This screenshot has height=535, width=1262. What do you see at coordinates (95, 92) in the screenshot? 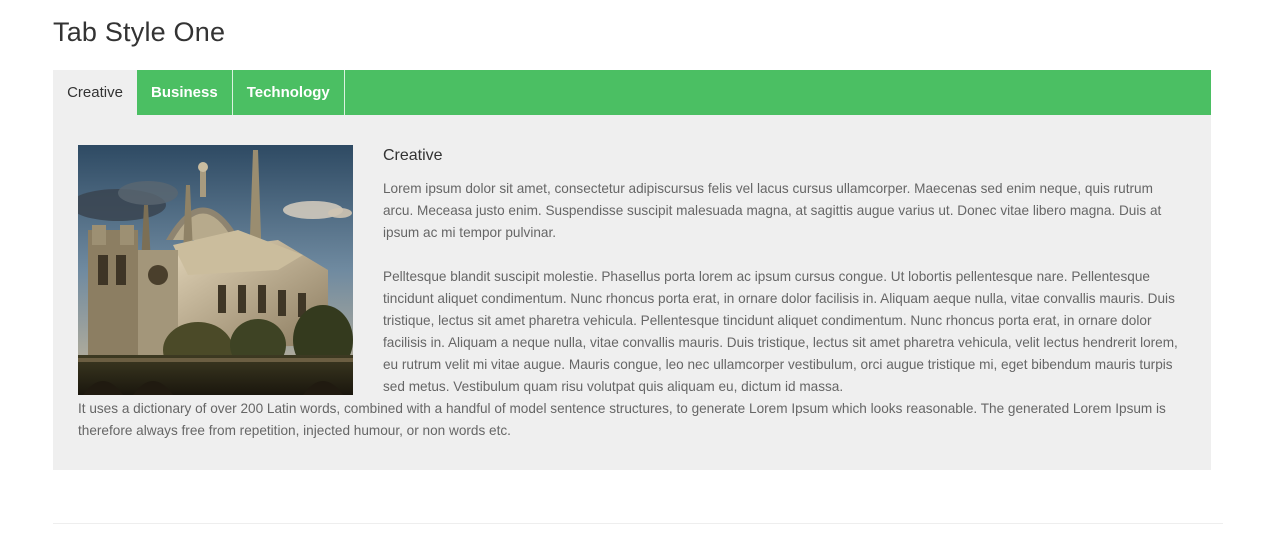
I see `tab-creative: Creative` at bounding box center [95, 92].